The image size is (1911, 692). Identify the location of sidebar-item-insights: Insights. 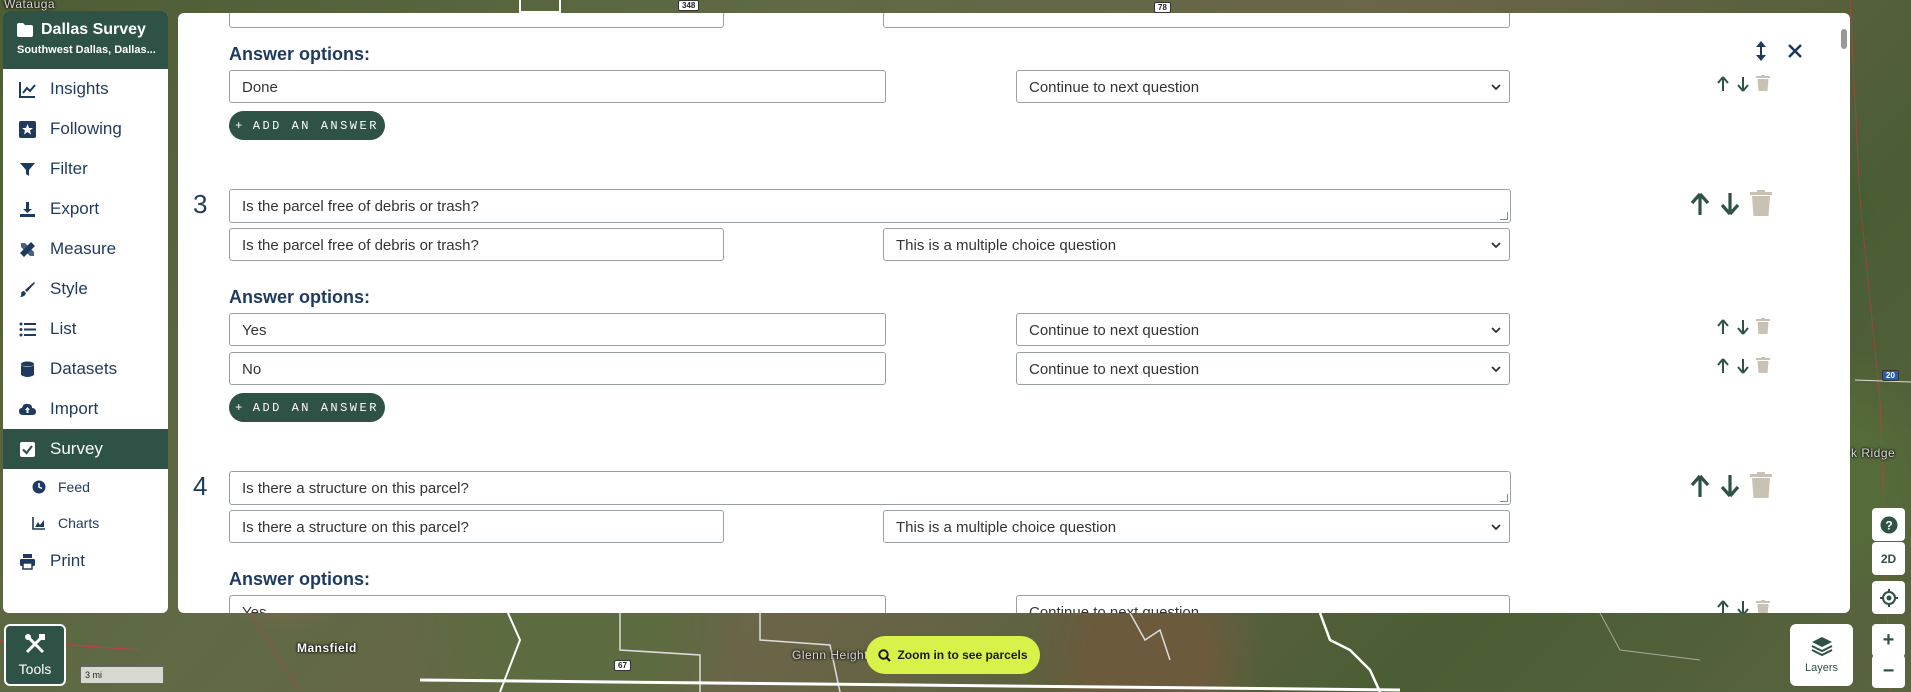
(85, 89).